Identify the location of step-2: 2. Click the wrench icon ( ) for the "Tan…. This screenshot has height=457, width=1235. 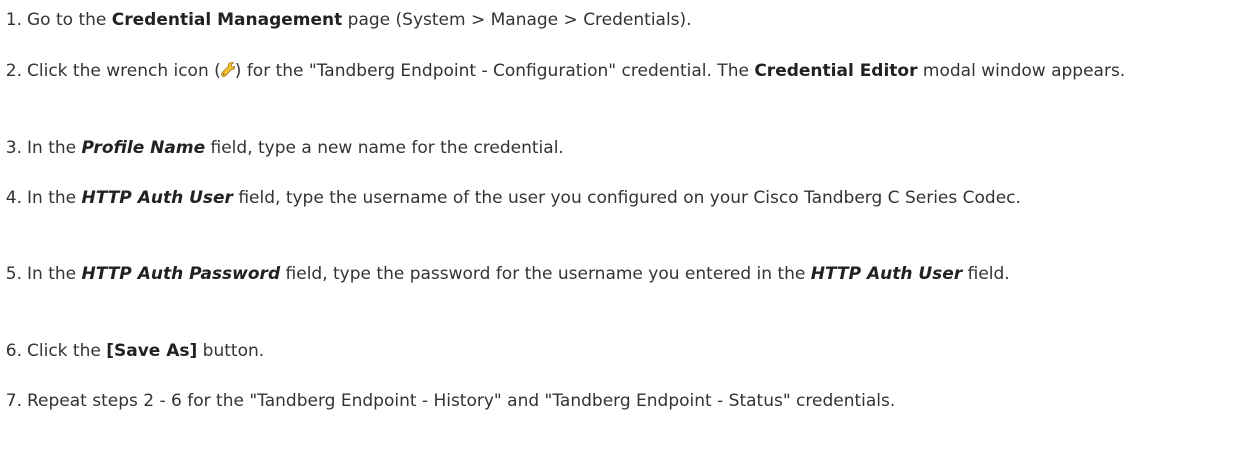
(605, 71).